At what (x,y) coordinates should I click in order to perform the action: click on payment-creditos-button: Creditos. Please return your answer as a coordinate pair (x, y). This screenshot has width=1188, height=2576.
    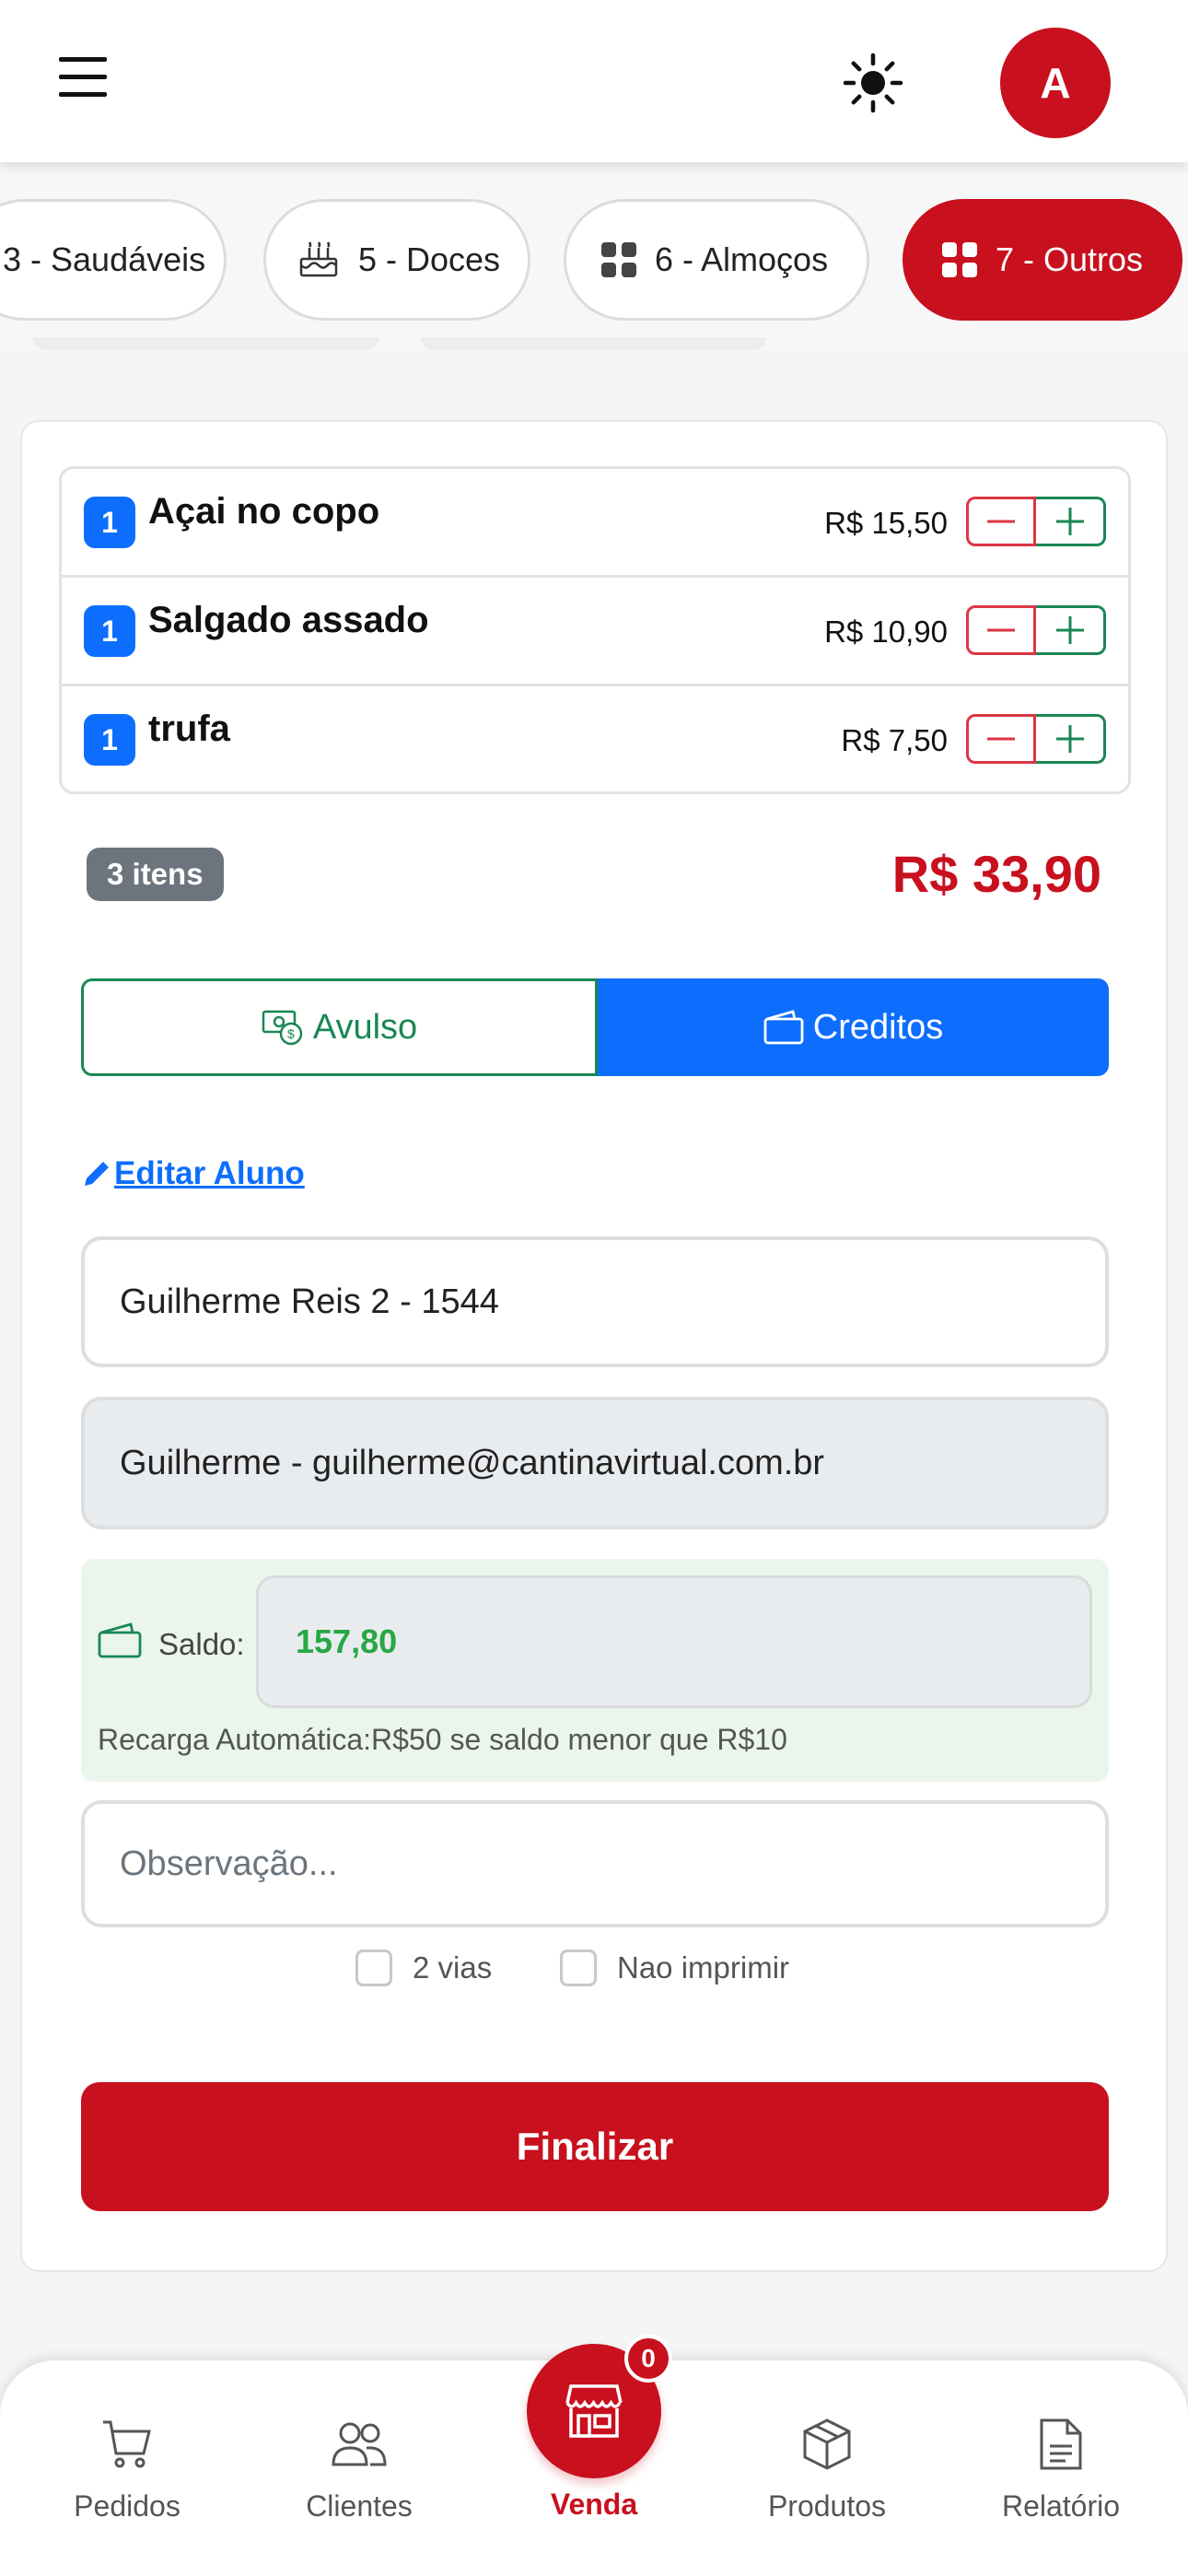
    Looking at the image, I should click on (853, 1027).